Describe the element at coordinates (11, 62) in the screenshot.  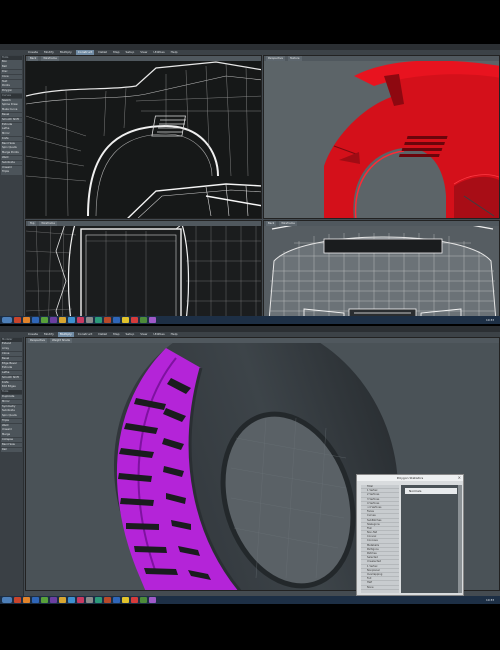
I see `tool-button-box: Box` at that location.